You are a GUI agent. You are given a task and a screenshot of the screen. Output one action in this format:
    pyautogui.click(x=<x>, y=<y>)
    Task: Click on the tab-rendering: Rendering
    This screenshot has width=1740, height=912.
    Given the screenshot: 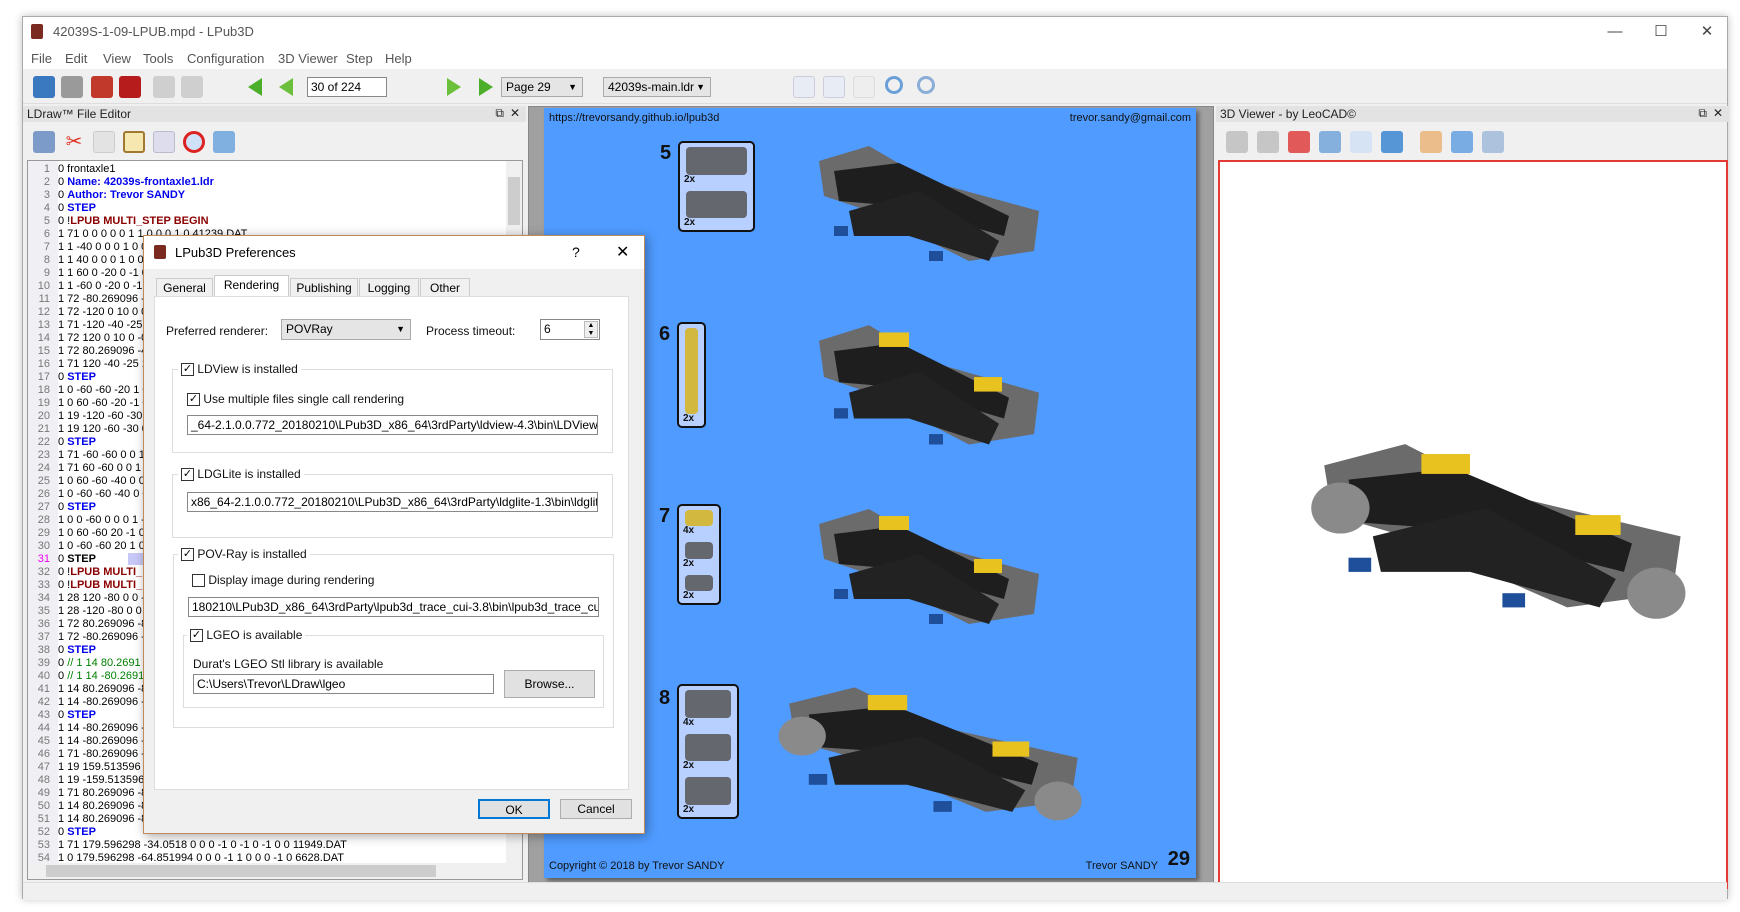 What is the action you would take?
    pyautogui.click(x=251, y=286)
    